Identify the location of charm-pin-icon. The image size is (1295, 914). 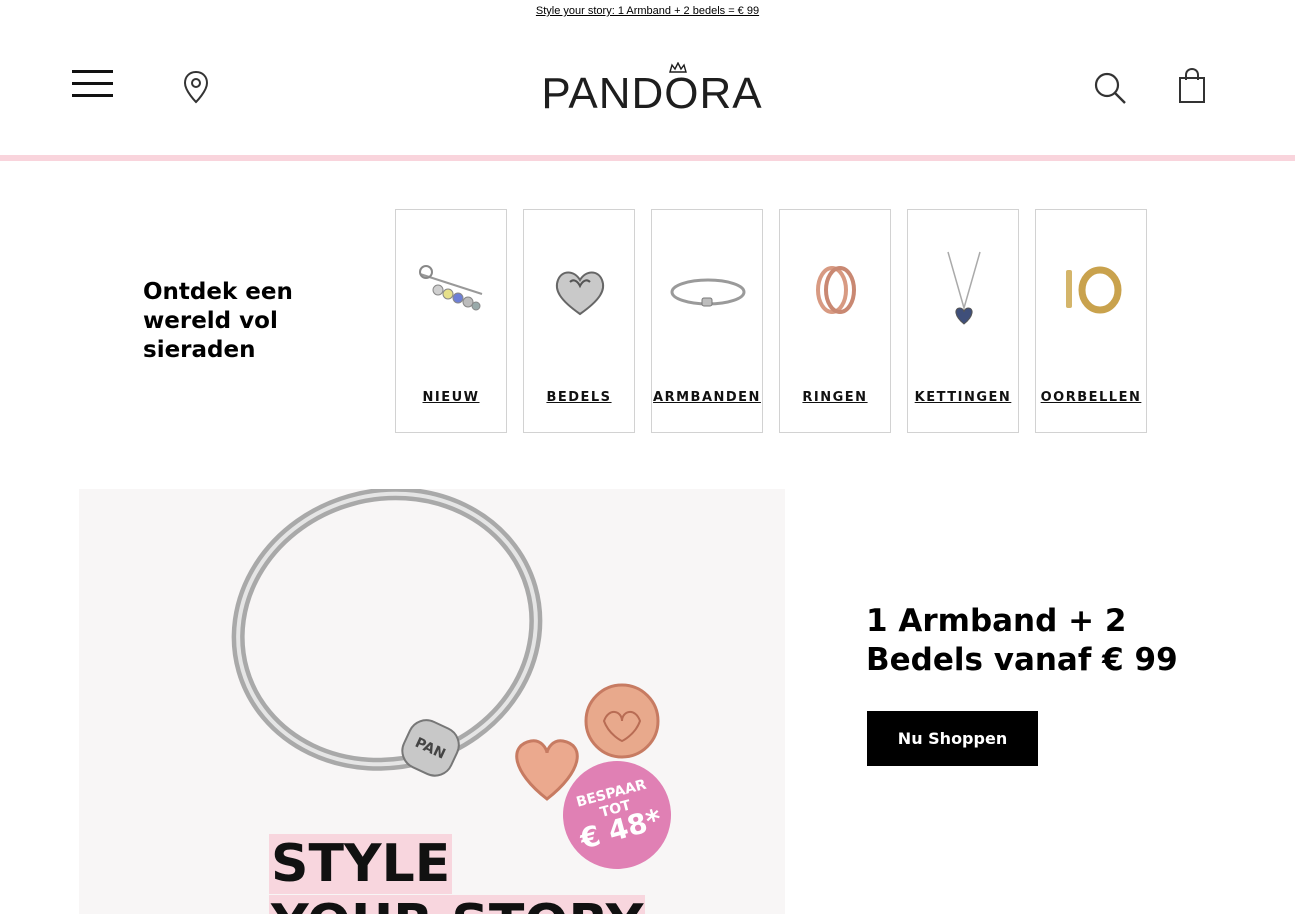
(451, 288).